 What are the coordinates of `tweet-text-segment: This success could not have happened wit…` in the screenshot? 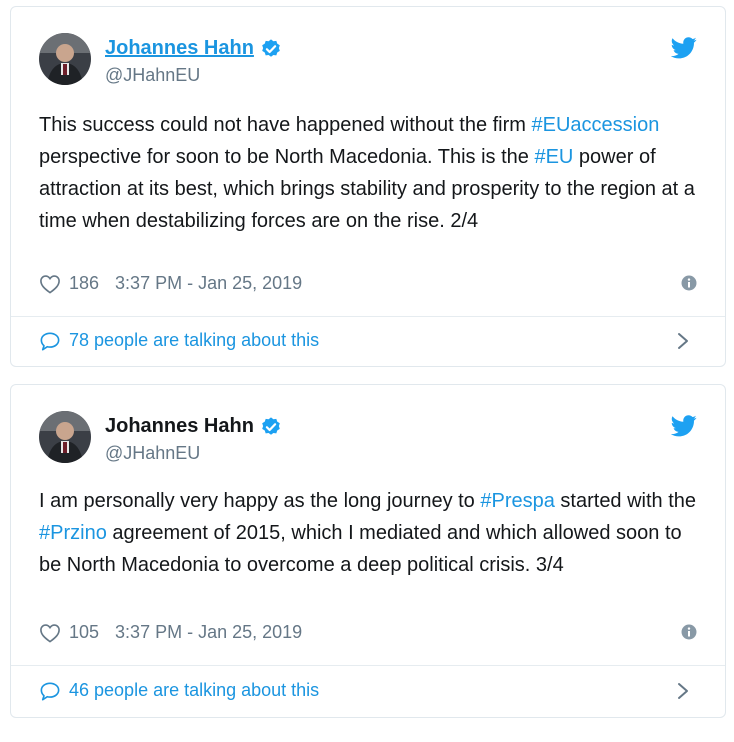 It's located at (285, 125).